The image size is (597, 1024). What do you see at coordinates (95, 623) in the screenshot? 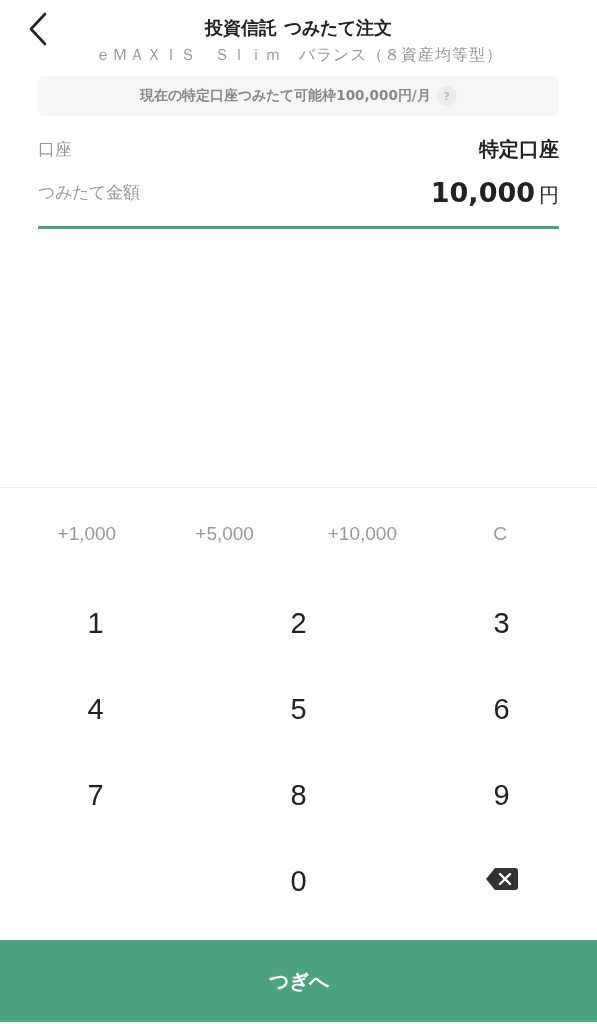
I see `digit-key: 1` at bounding box center [95, 623].